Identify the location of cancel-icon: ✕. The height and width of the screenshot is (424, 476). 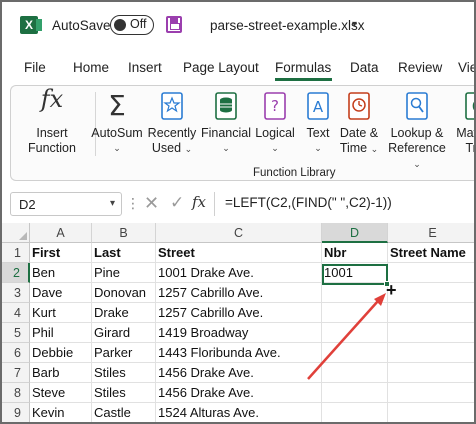
(151, 203).